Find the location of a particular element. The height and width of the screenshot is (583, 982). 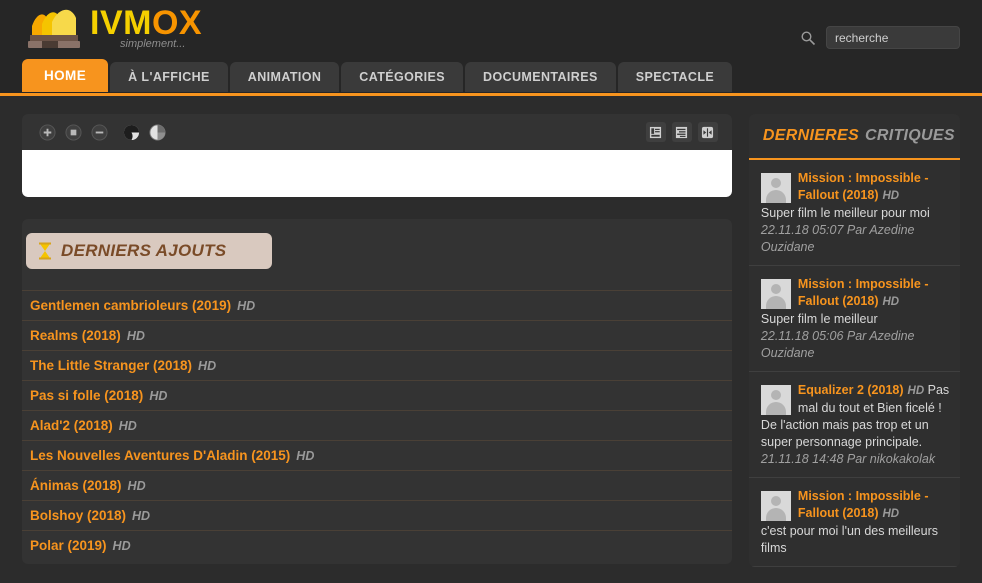

list-item: Realms (2018) HD is located at coordinates (377, 335).